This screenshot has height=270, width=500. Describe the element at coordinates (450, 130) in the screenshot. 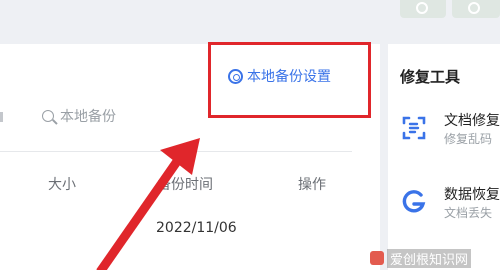

I see `tool-item-document-repair: 文档修复 修复乱码` at that location.